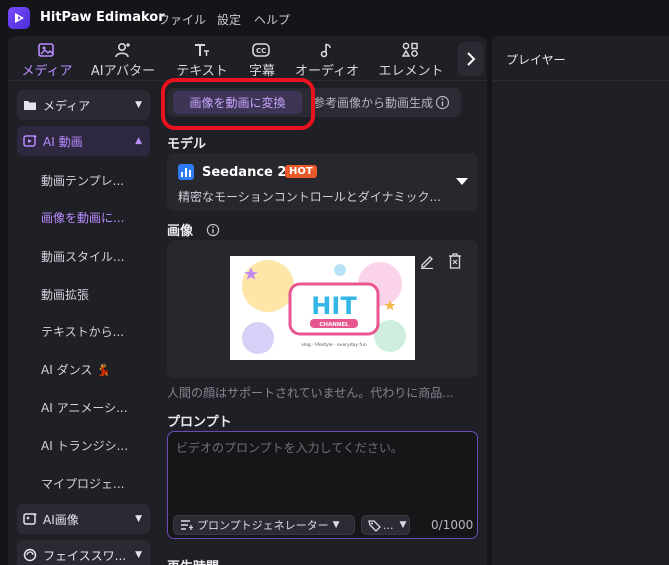  I want to click on tab-subtitle: CC 字幕, so click(262, 60).